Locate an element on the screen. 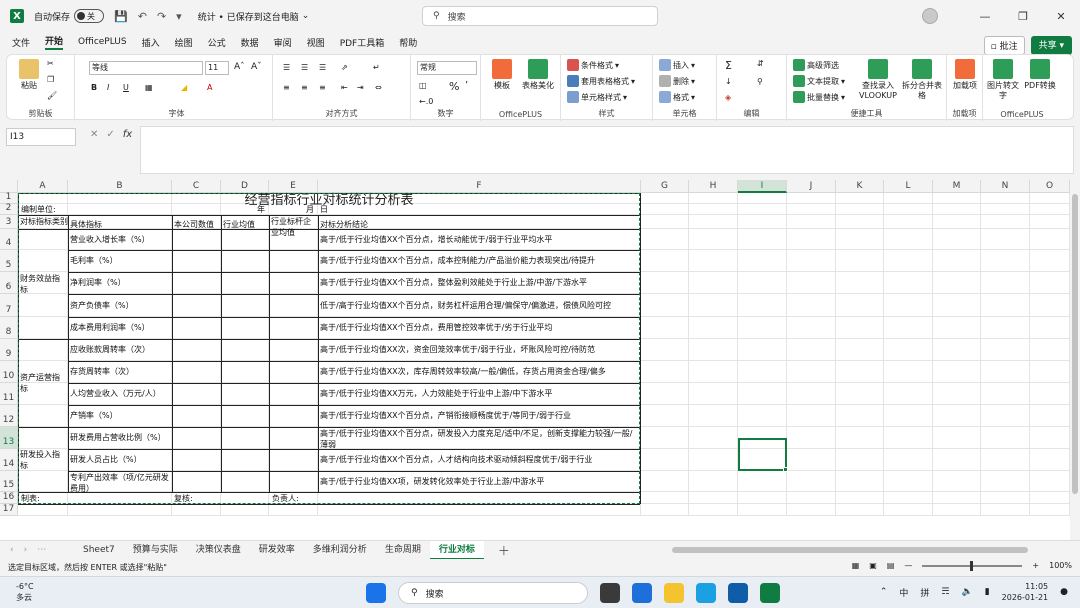  avatar is located at coordinates (930, 16).